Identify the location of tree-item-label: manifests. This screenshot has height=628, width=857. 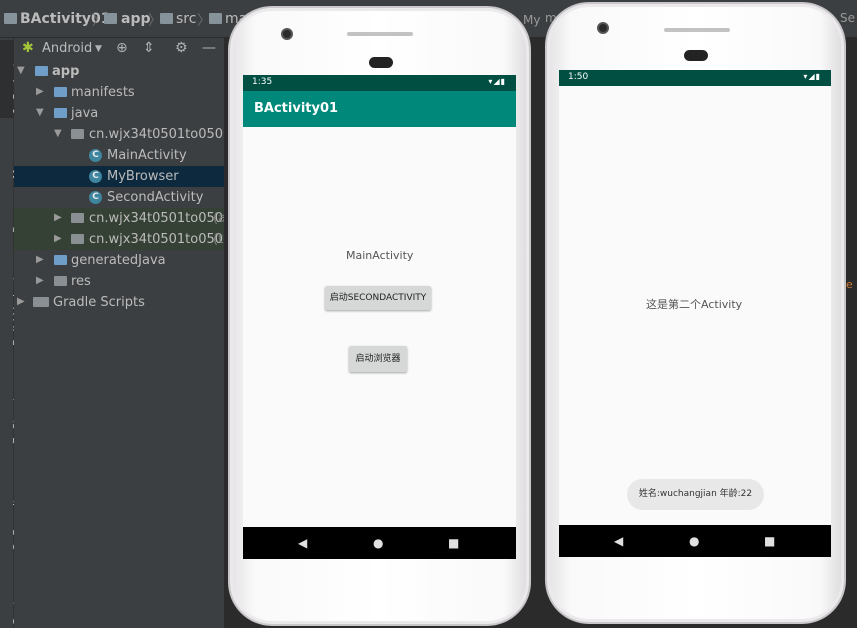
(103, 92).